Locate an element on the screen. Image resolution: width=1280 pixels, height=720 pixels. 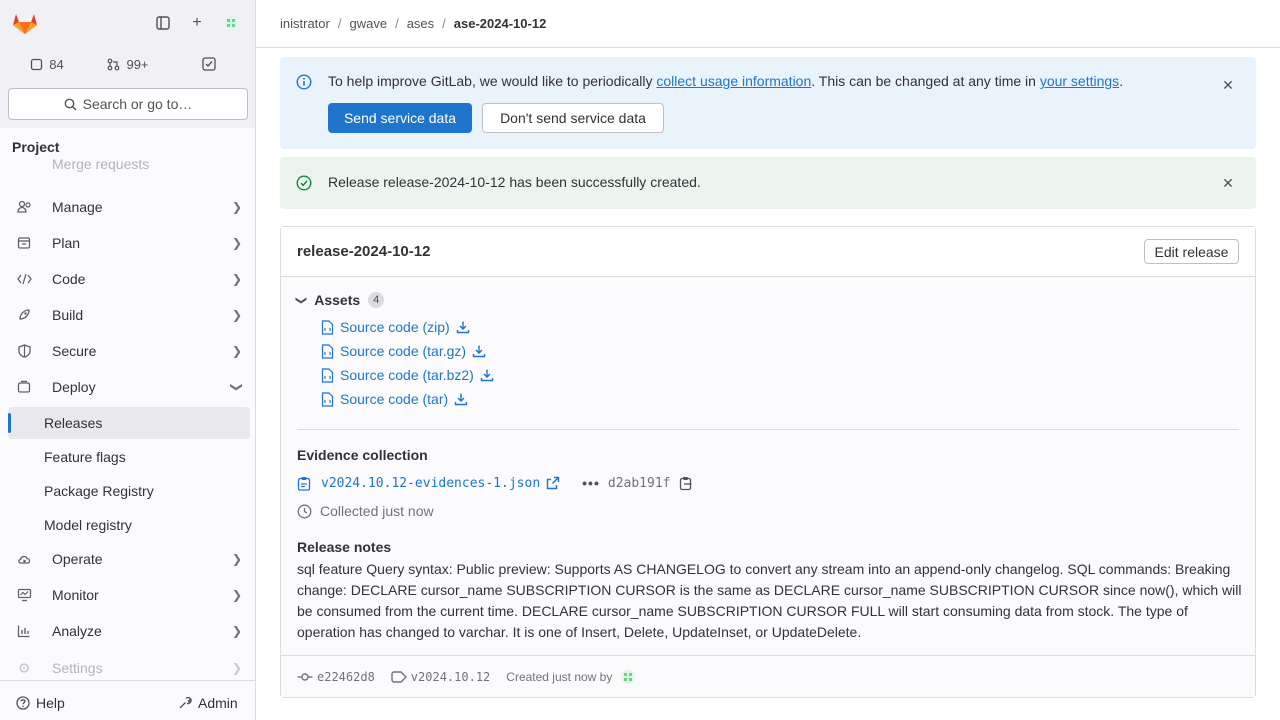
sidebar-item-package-registry: Package Registry is located at coordinates (129, 491).